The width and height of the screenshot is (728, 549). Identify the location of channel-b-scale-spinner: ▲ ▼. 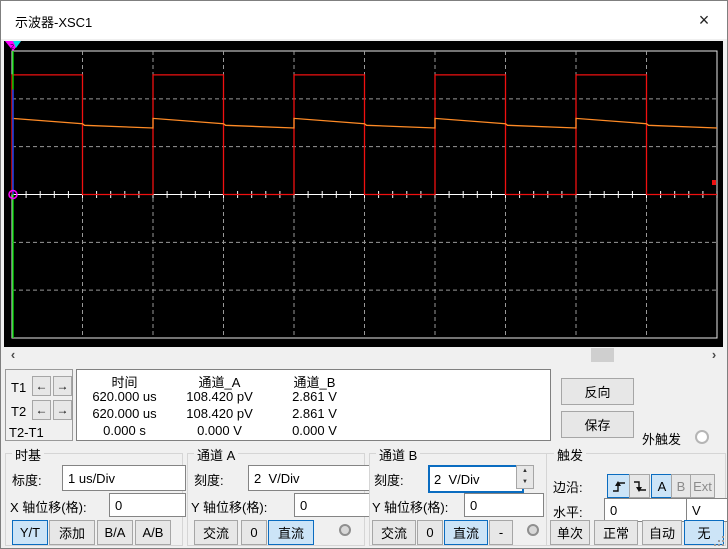
(525, 477).